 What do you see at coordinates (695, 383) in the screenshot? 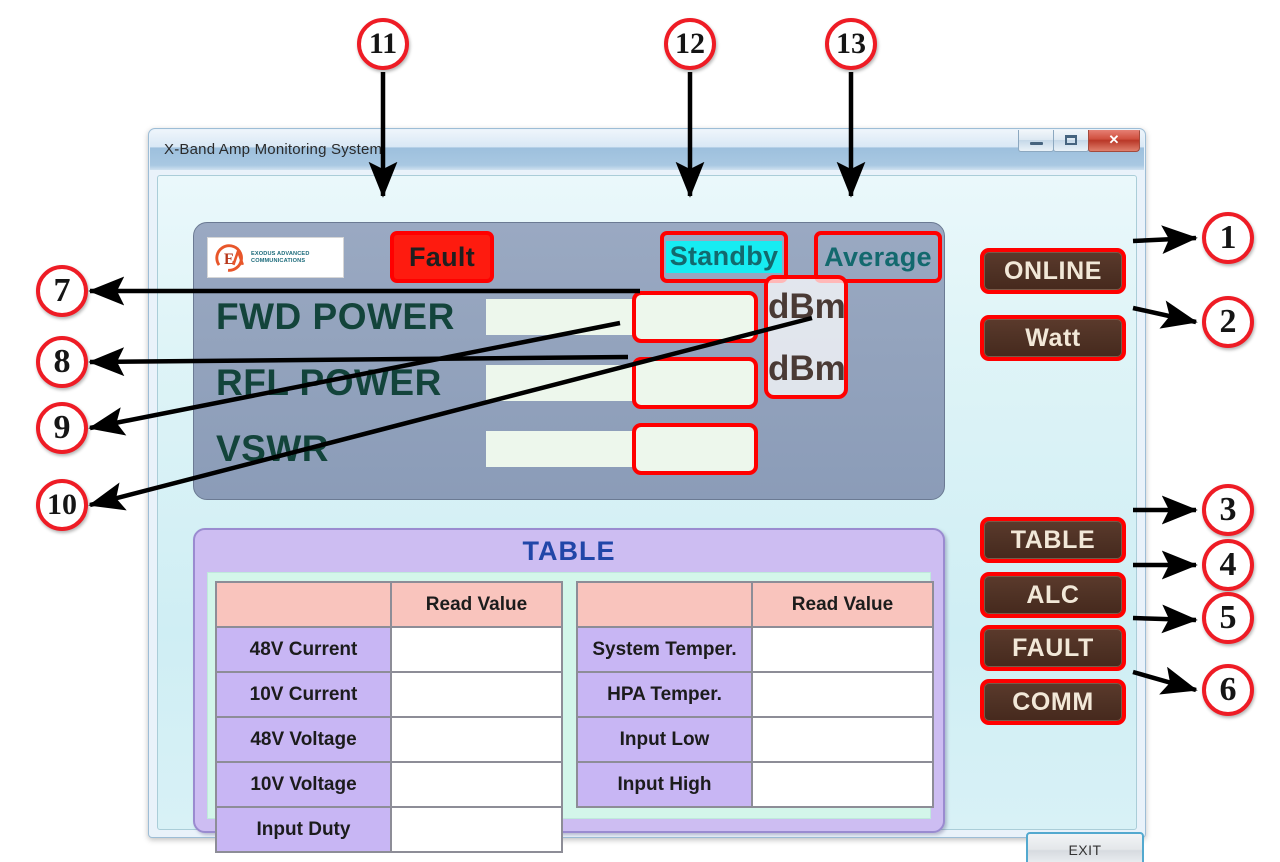
I see `rfl-power-readout` at bounding box center [695, 383].